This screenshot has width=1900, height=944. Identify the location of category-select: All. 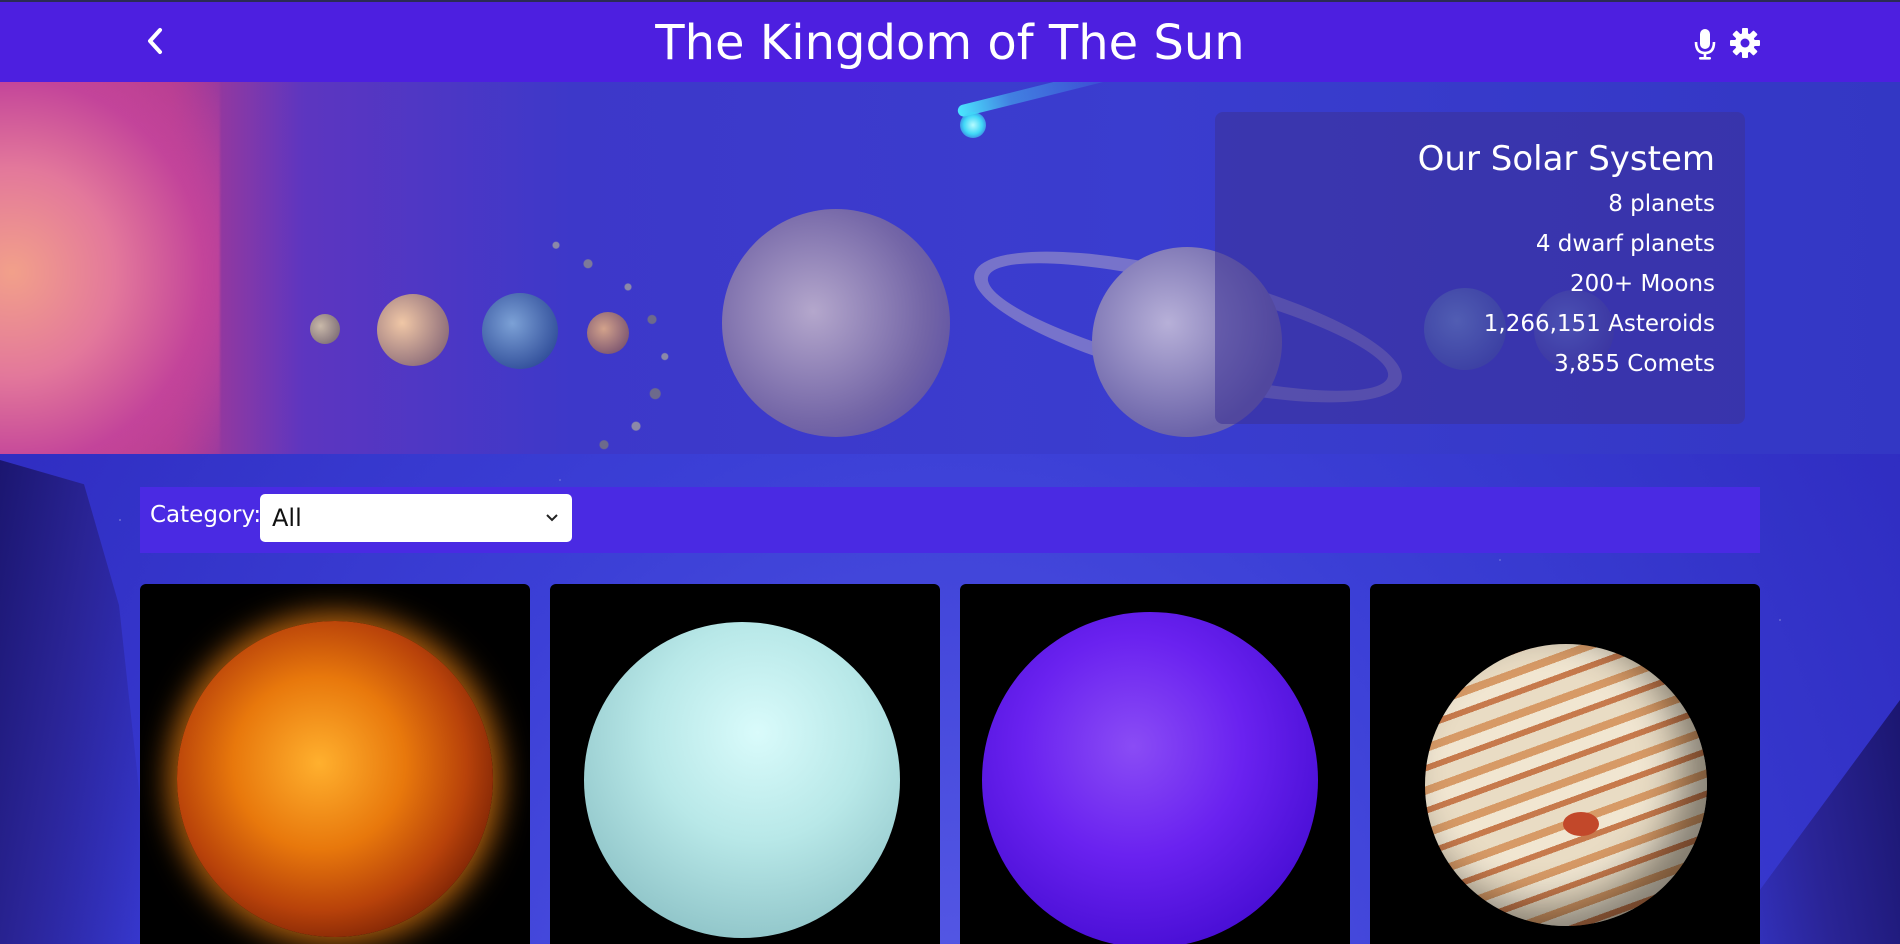
(416, 518).